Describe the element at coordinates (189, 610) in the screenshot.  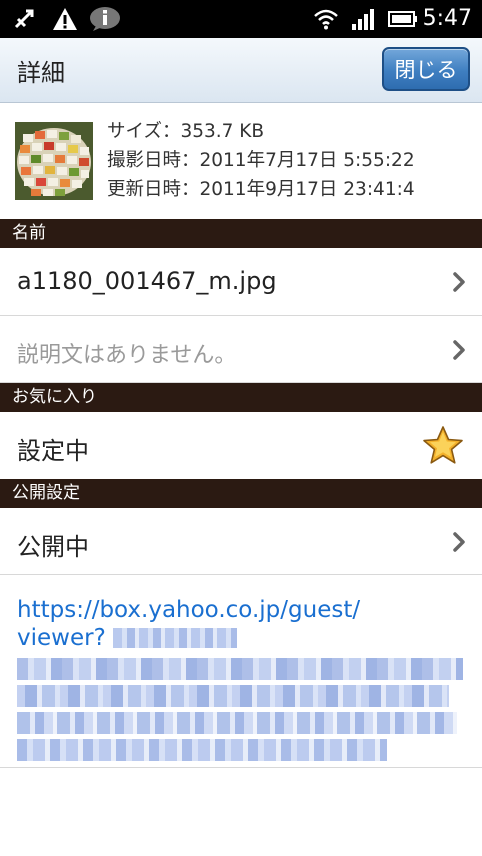
I see `share-url-line-1: https://box.yahoo.co.jp/guest/` at that location.